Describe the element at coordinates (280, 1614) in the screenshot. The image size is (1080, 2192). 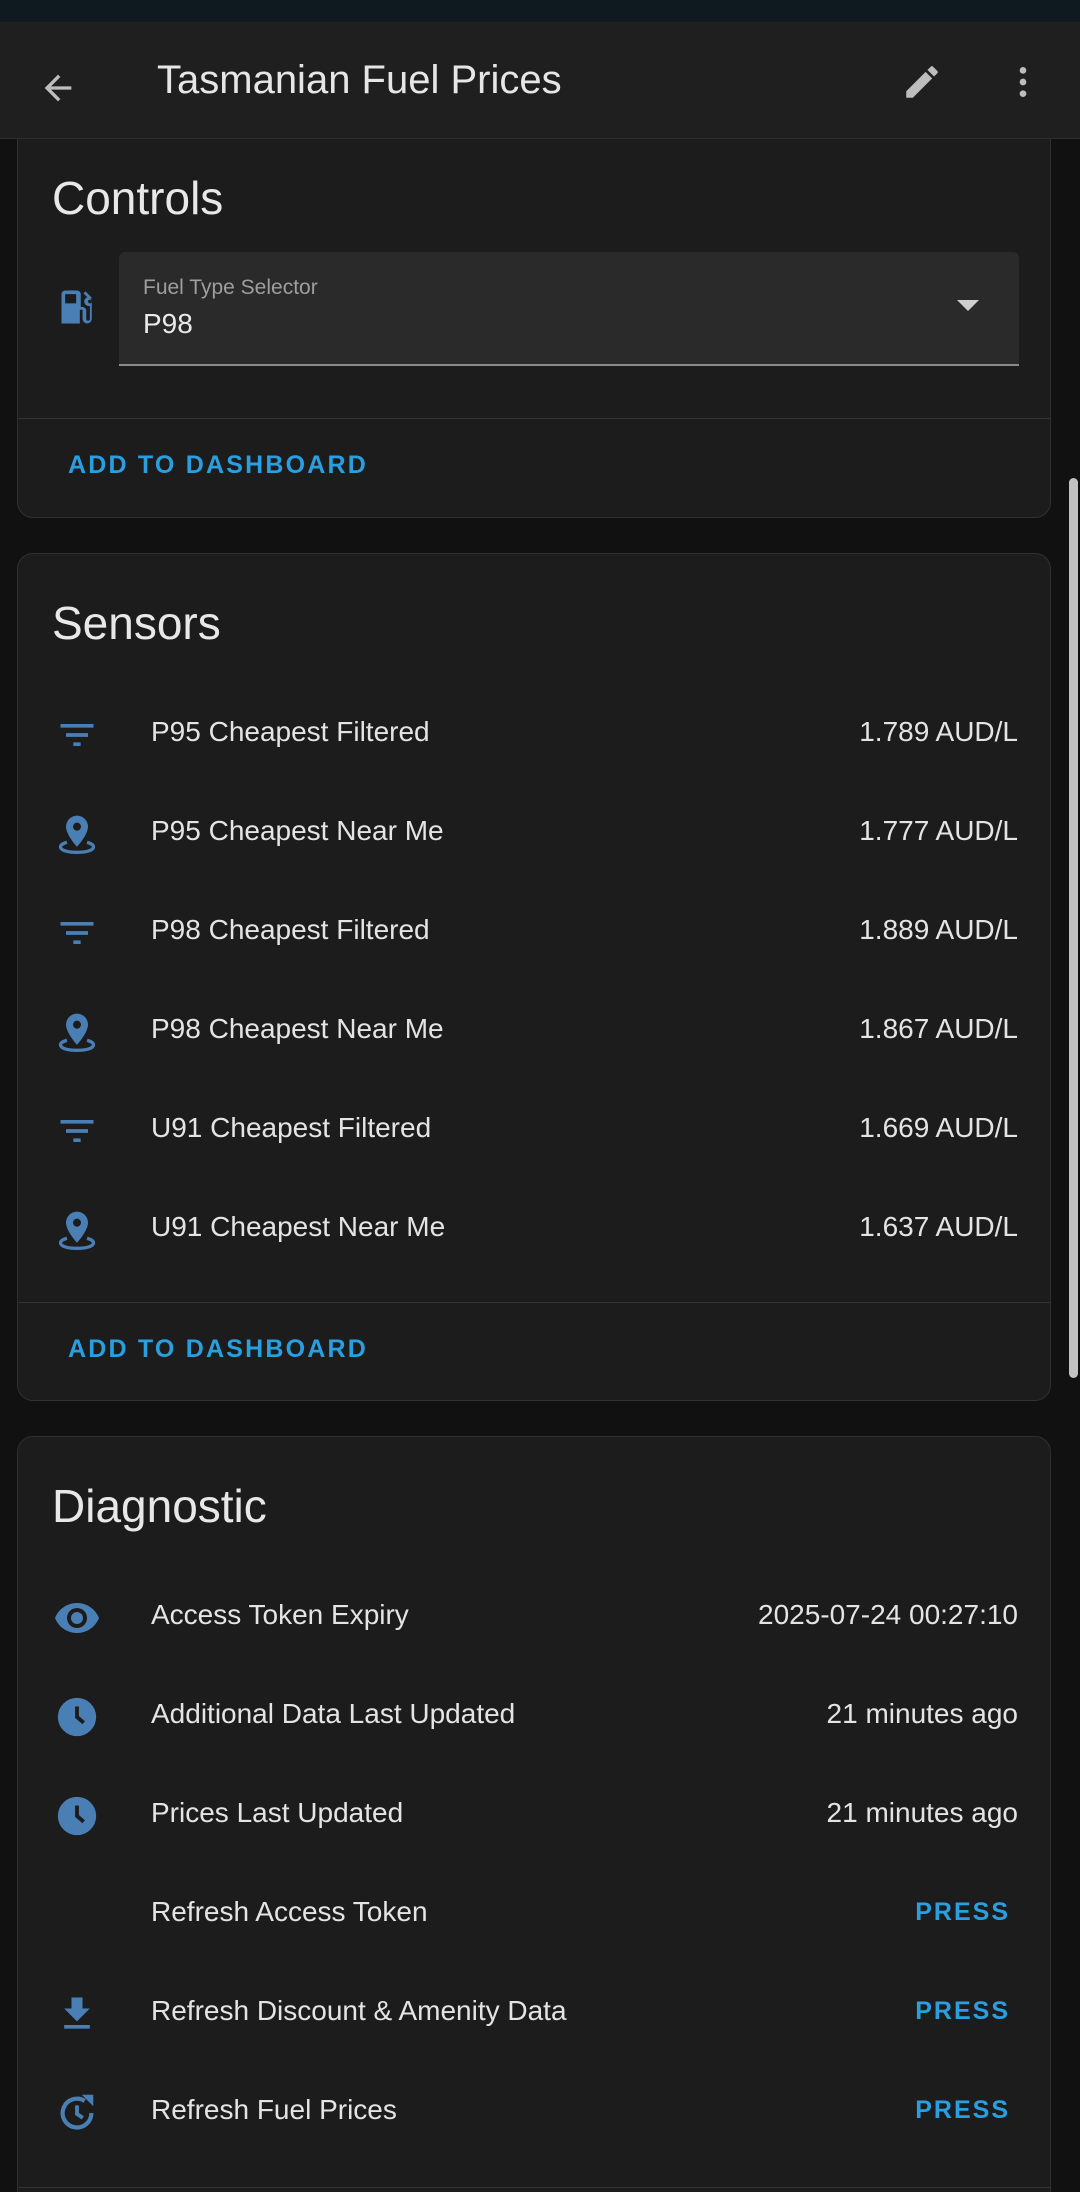
I see `diagnostic-name: Access Token Expiry` at that location.